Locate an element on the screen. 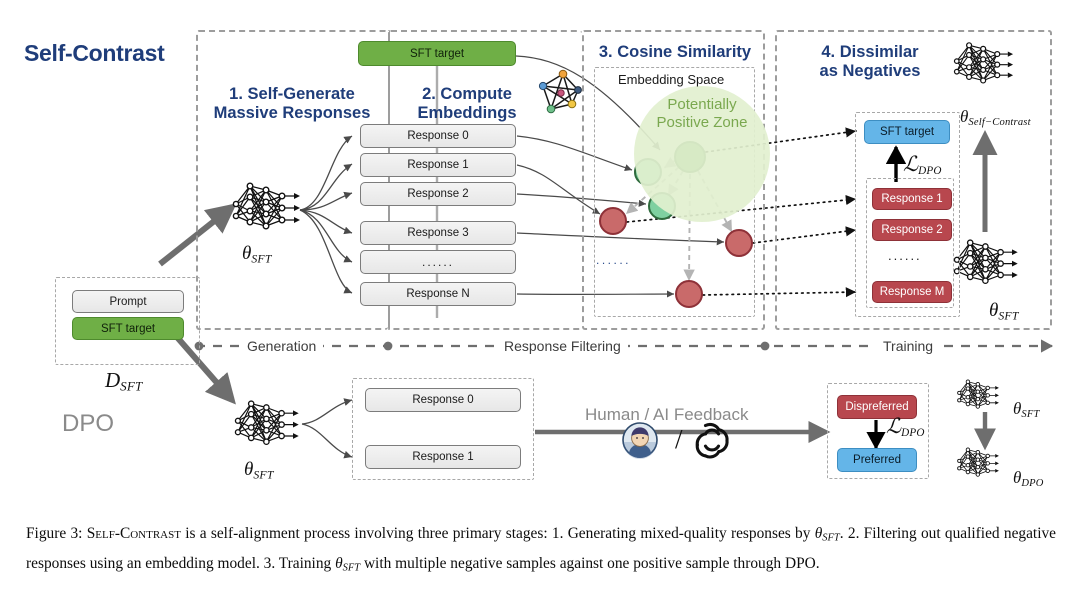 This screenshot has width=1080, height=614. stage2-title-line1: 2. Compute is located at coordinates (467, 94).